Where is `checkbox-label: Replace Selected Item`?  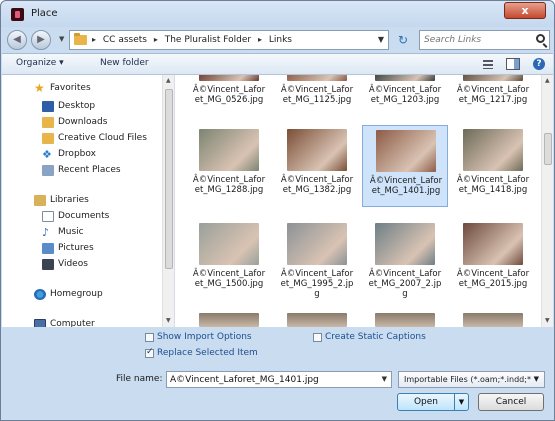 checkbox-label: Replace Selected Item is located at coordinates (207, 353).